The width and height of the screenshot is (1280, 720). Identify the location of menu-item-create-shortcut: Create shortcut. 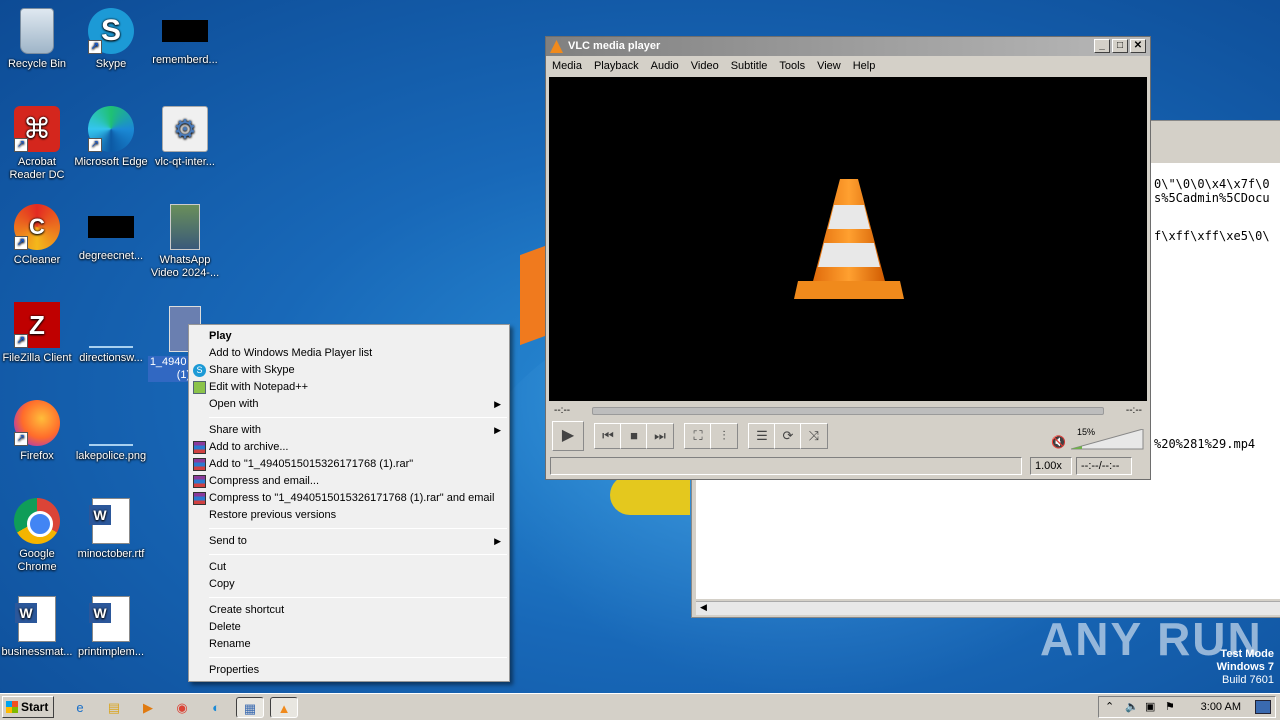
(349, 610).